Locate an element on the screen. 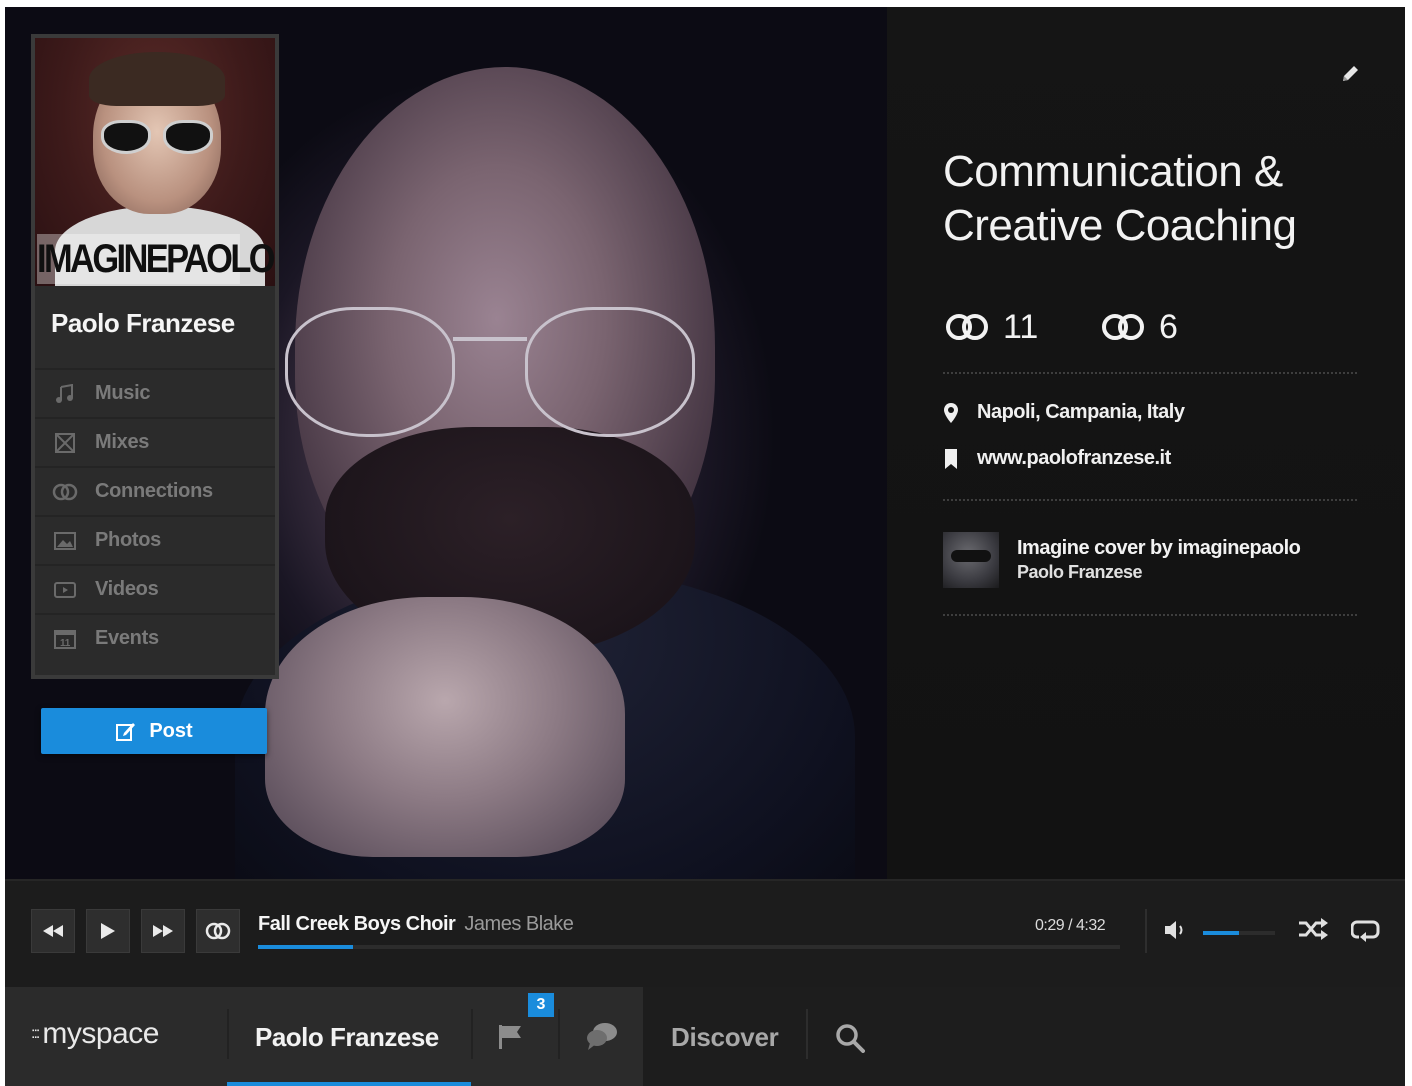 The width and height of the screenshot is (1412, 1086). search-button is located at coordinates (850, 1040).